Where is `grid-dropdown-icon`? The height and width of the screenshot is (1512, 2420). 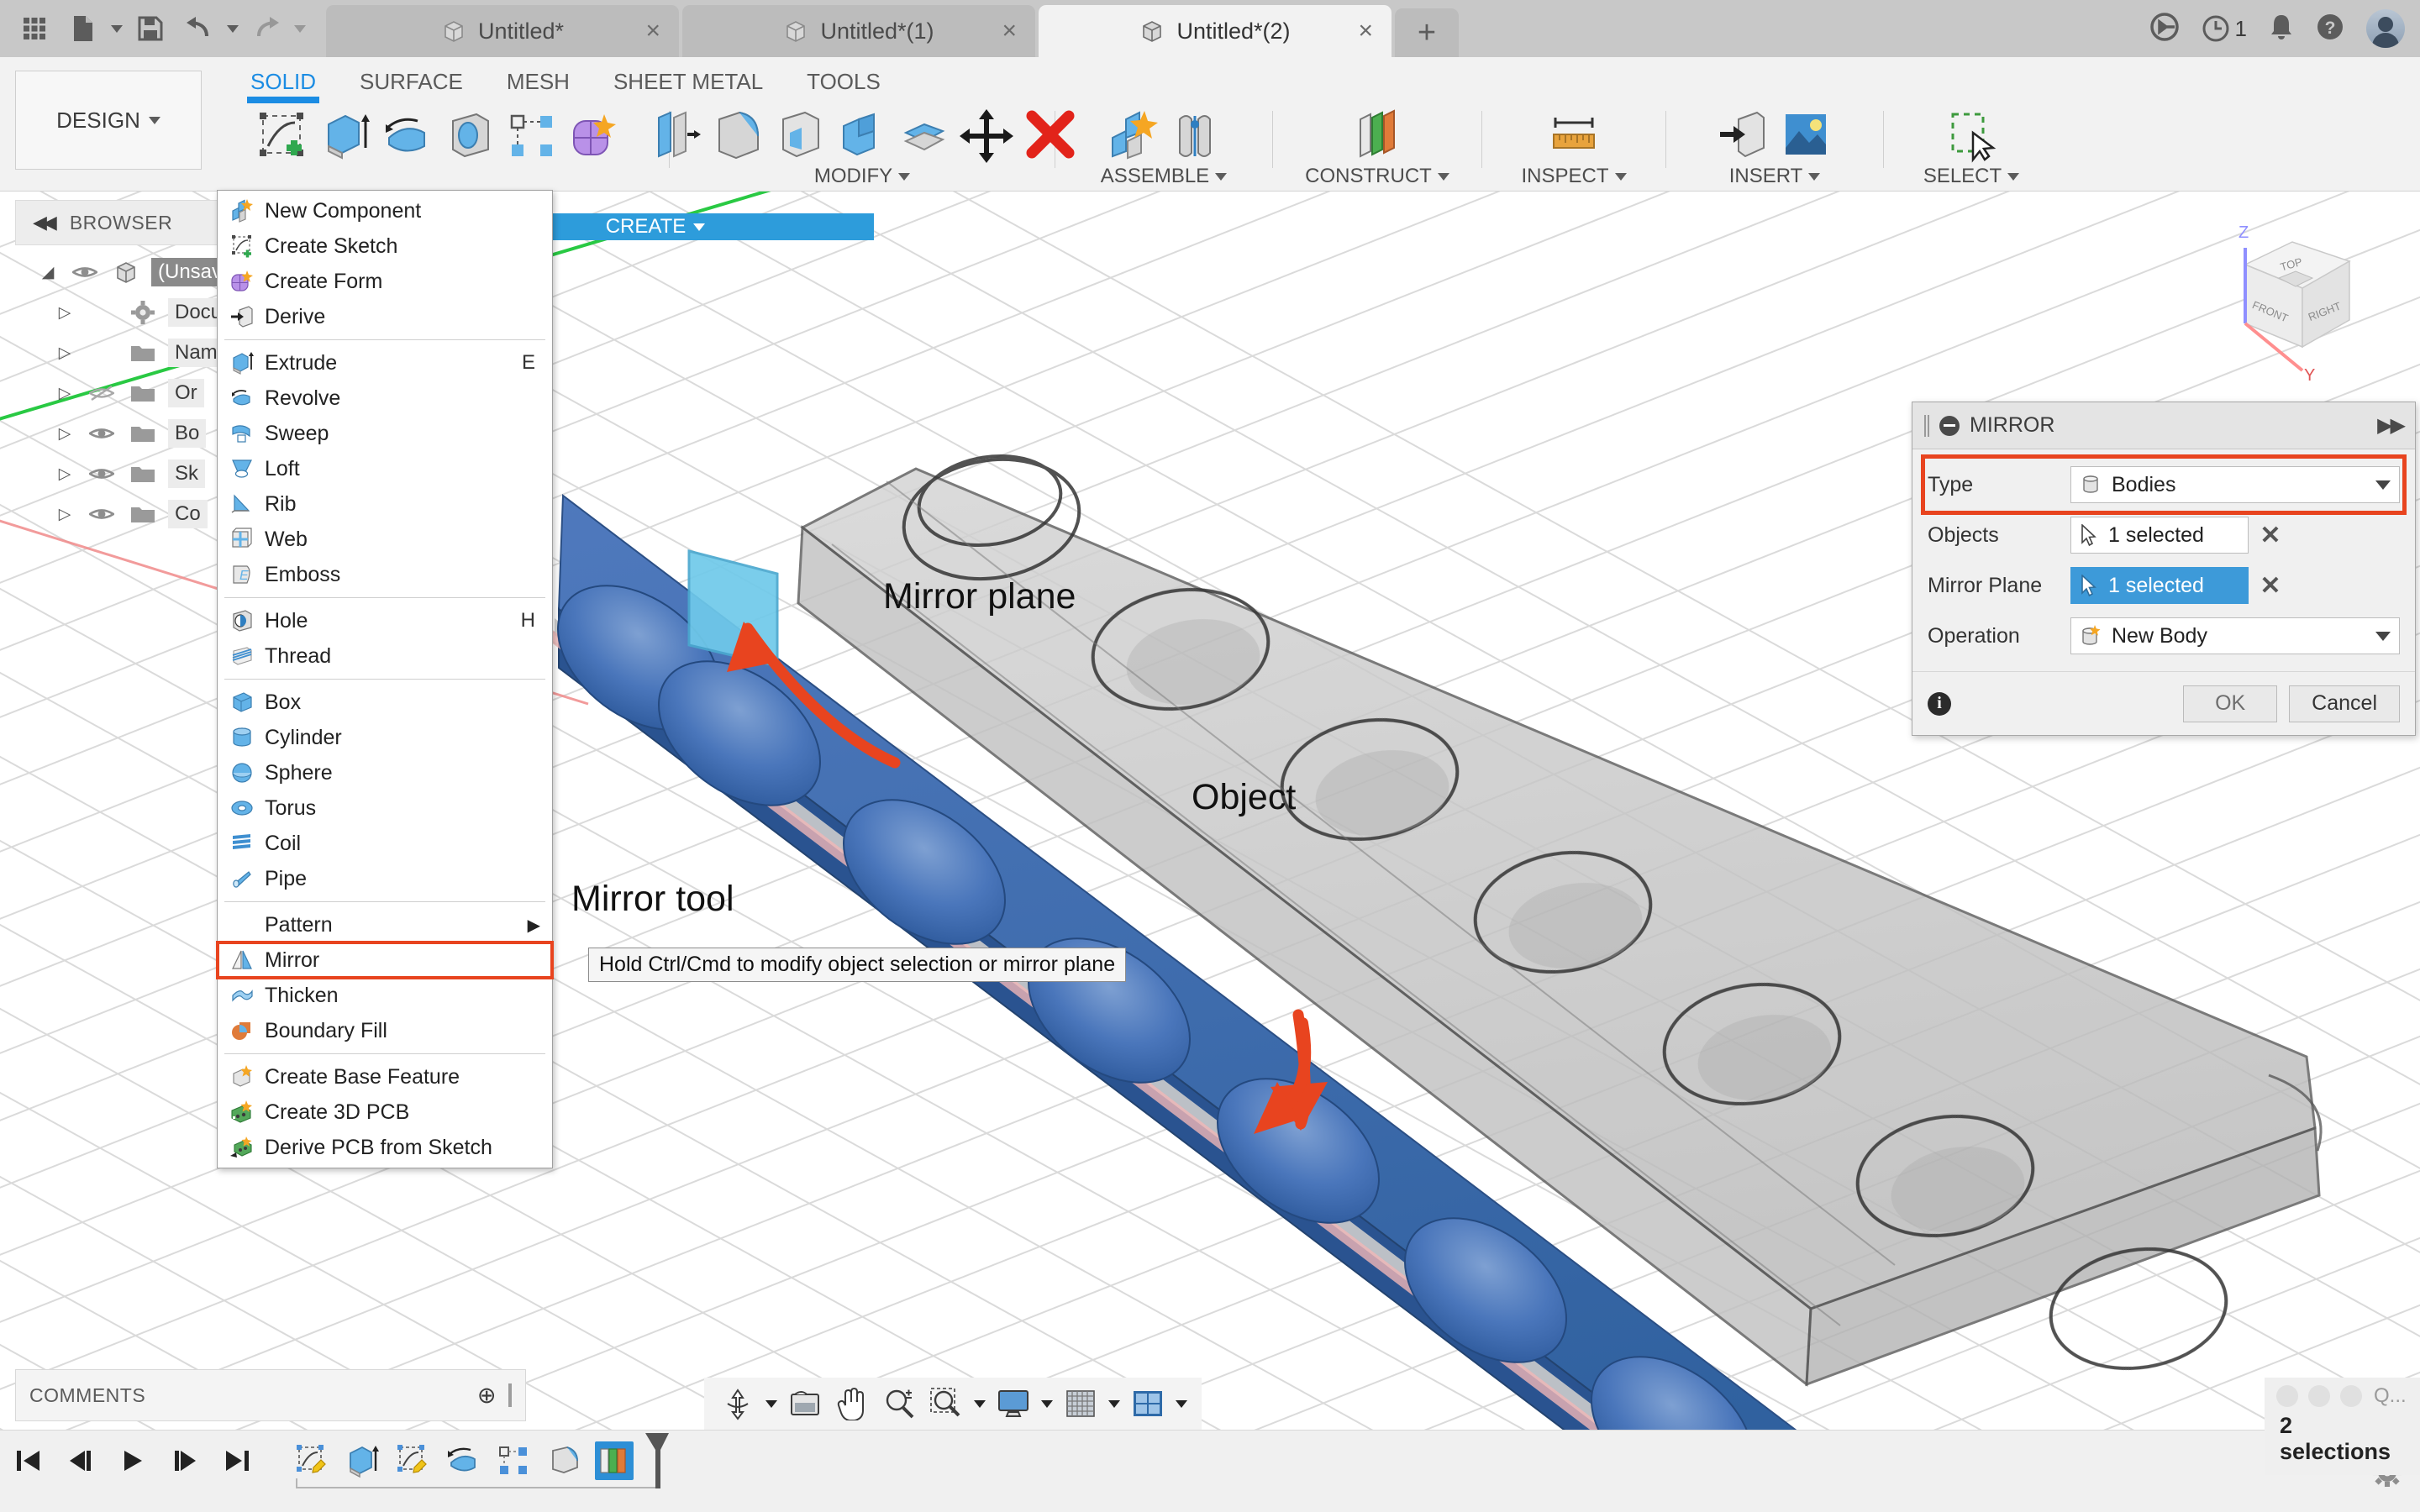 grid-dropdown-icon is located at coordinates (1114, 1403).